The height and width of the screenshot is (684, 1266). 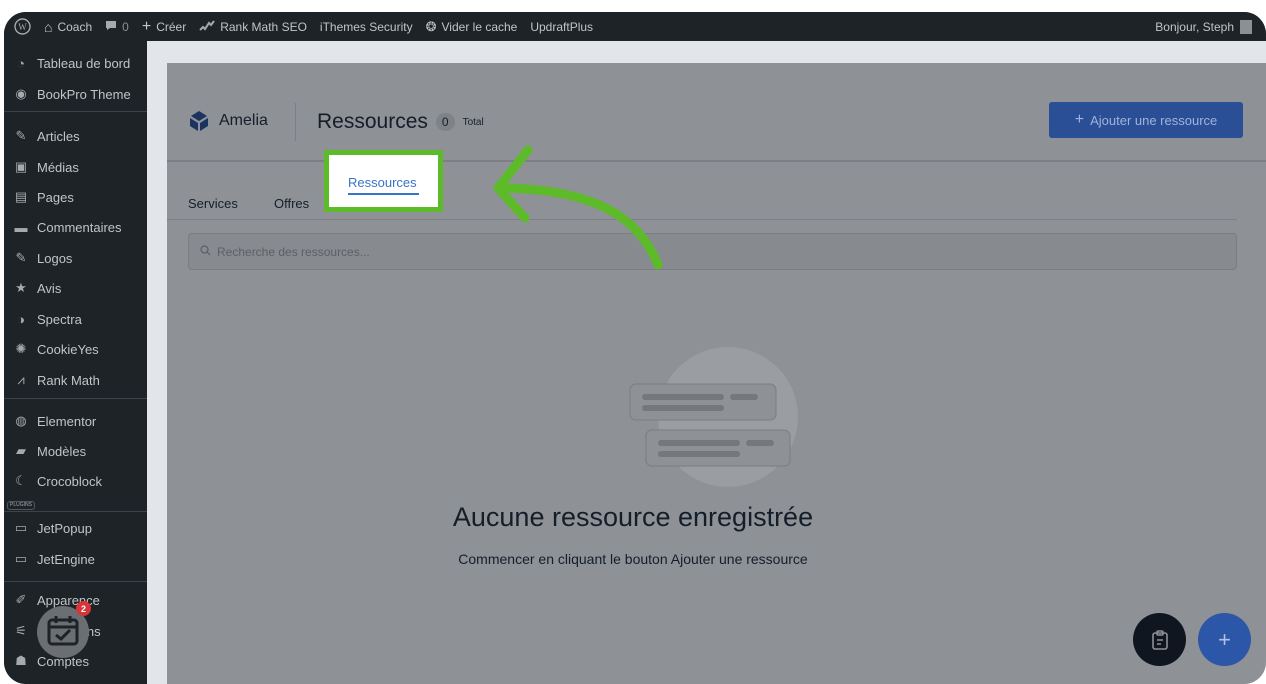 What do you see at coordinates (75, 288) in the screenshot?
I see `sidebar-item-avis: ★ Avis` at bounding box center [75, 288].